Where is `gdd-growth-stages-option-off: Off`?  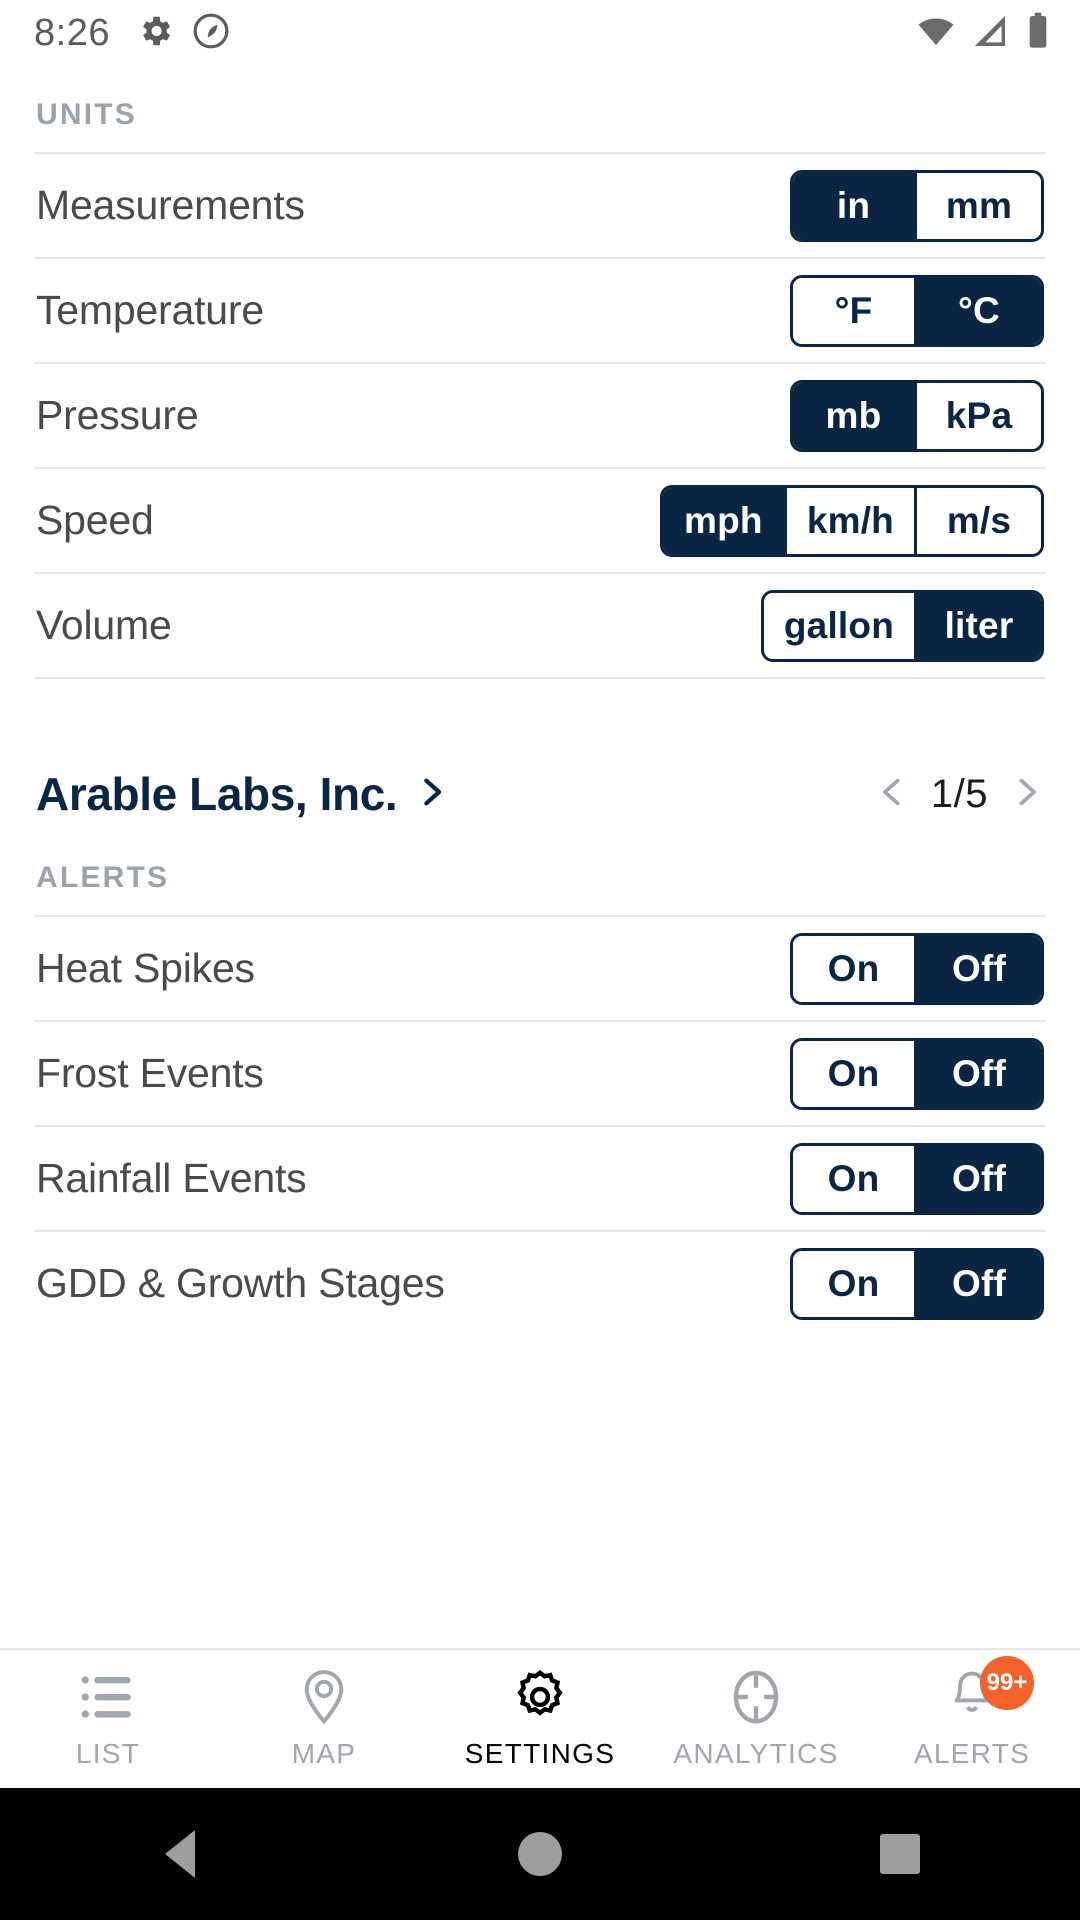 gdd-growth-stages-option-off: Off is located at coordinates (979, 1283).